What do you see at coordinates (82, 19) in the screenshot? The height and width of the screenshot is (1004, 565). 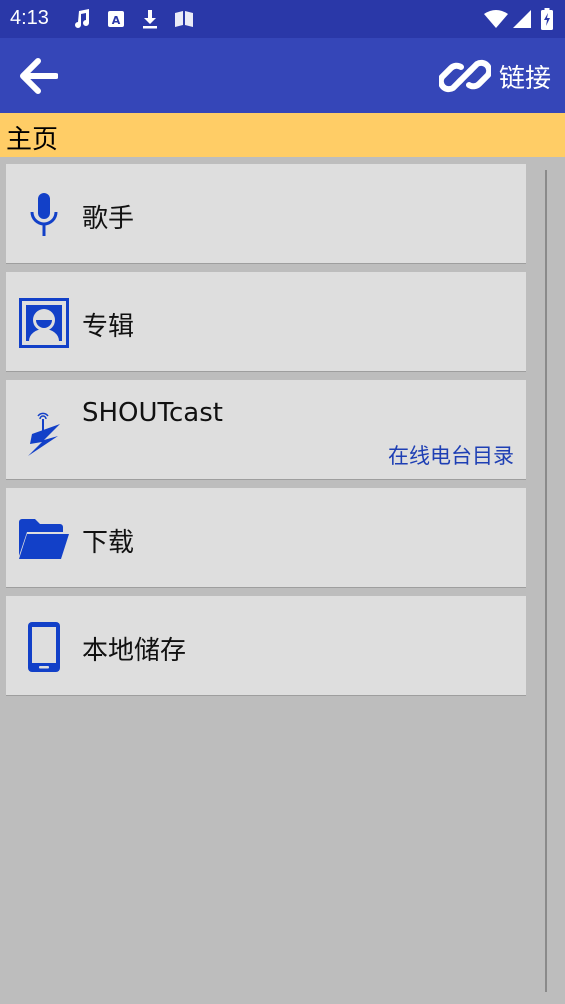 I see `music-note-icon` at bounding box center [82, 19].